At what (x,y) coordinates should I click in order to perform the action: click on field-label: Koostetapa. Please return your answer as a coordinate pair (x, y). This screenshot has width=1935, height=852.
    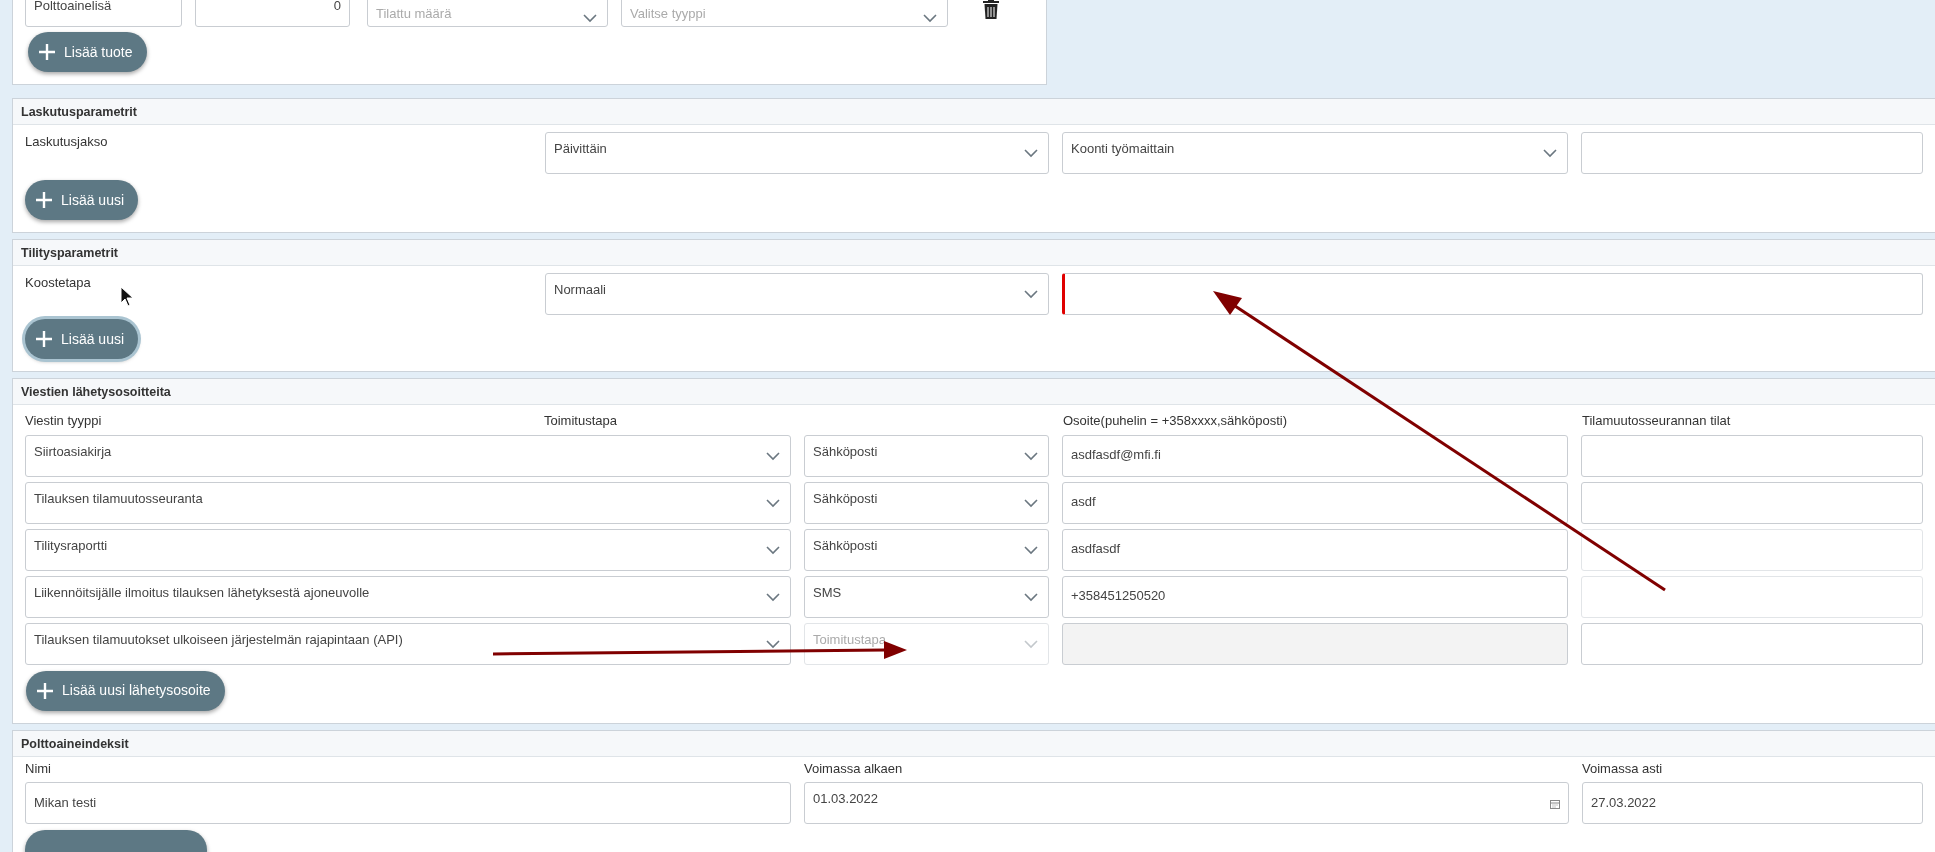
    Looking at the image, I should click on (58, 283).